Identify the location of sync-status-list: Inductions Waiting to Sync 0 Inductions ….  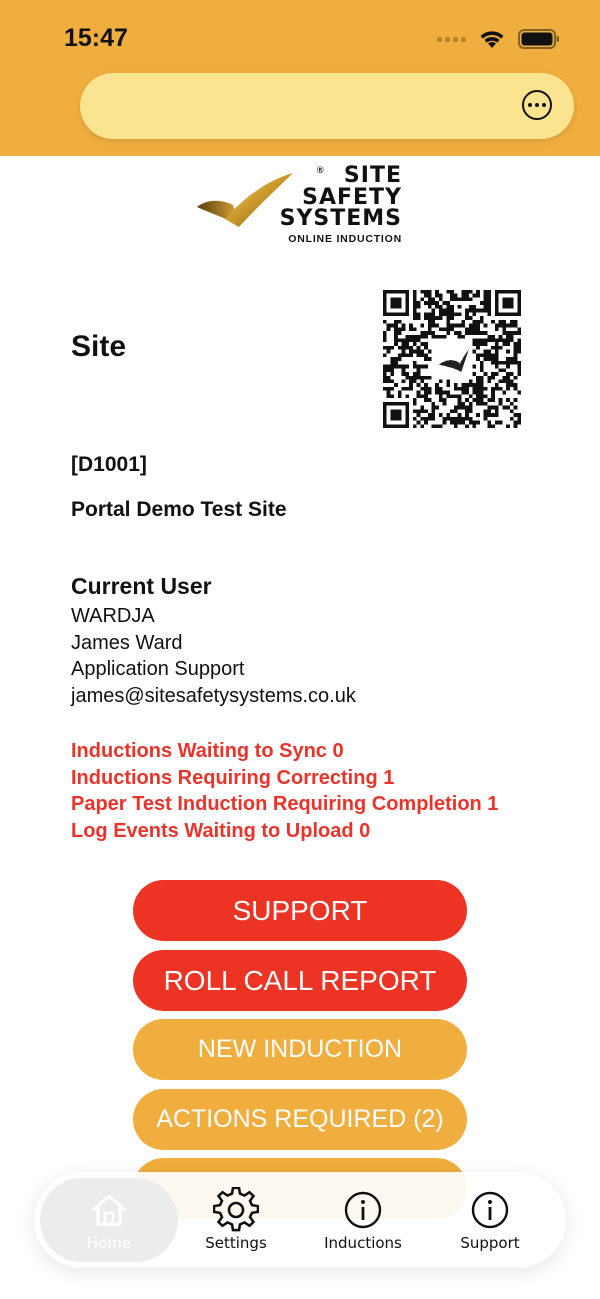
(284, 791).